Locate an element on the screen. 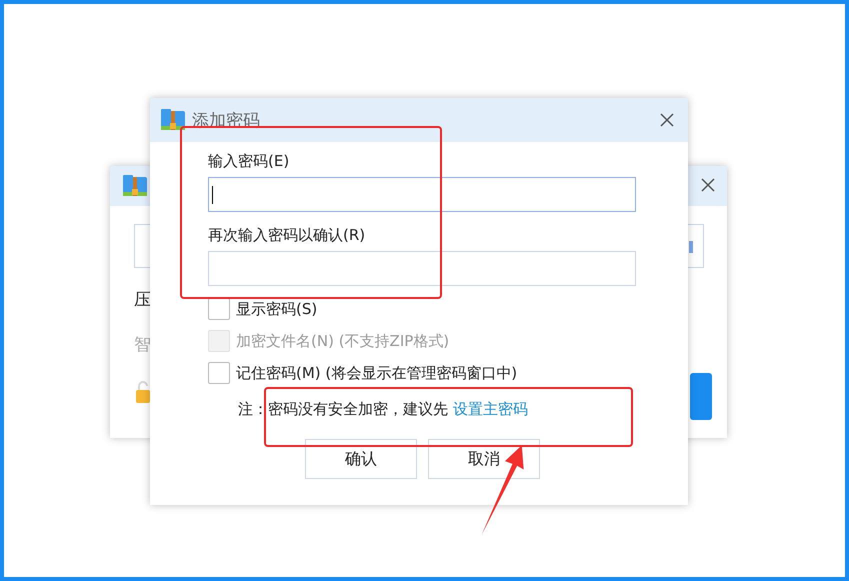 This screenshot has height=581, width=849. set-master-password-link: 设置主密码 is located at coordinates (490, 409).